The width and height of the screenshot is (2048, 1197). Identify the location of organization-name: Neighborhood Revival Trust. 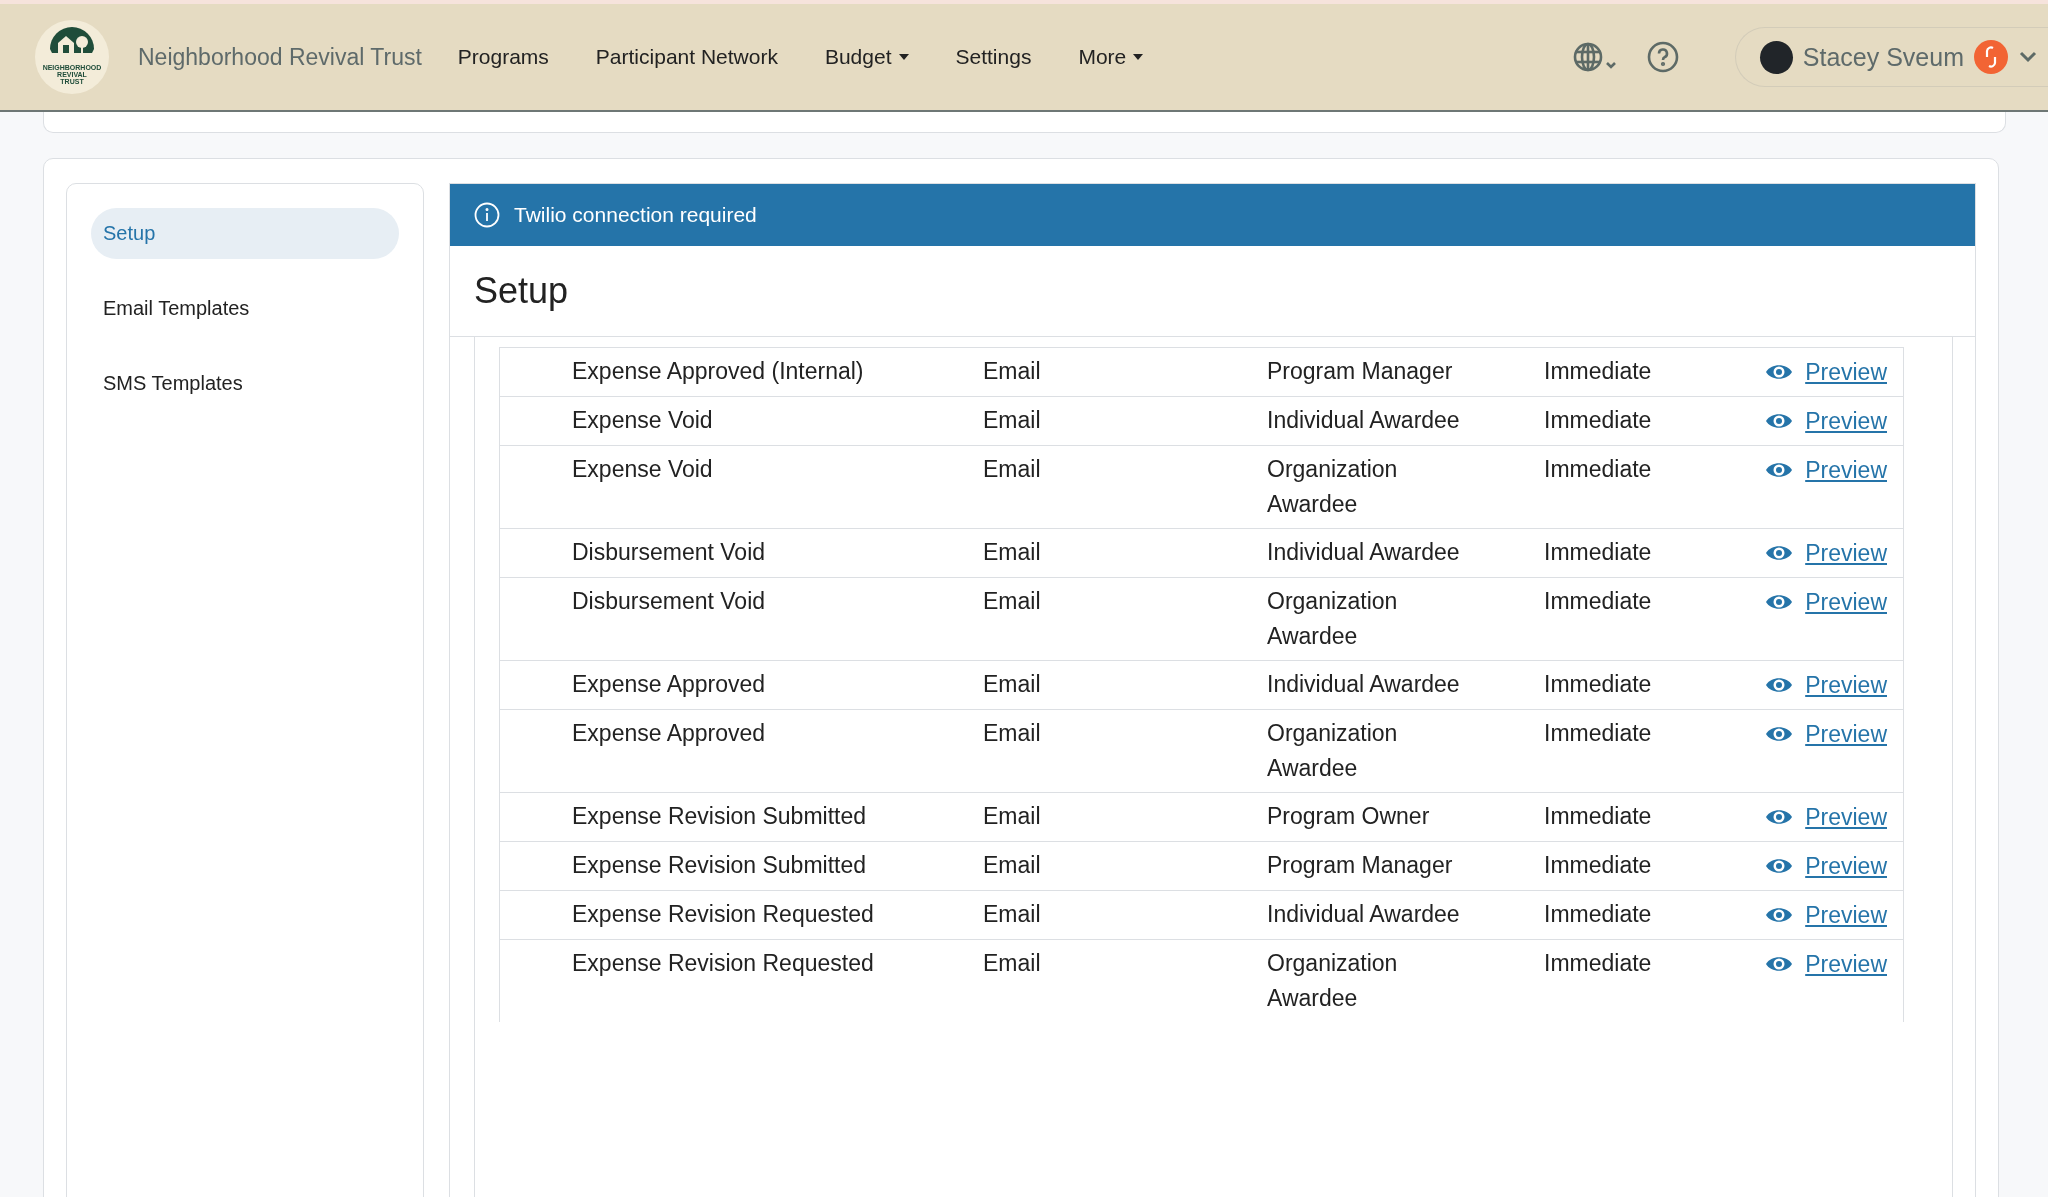
(280, 57).